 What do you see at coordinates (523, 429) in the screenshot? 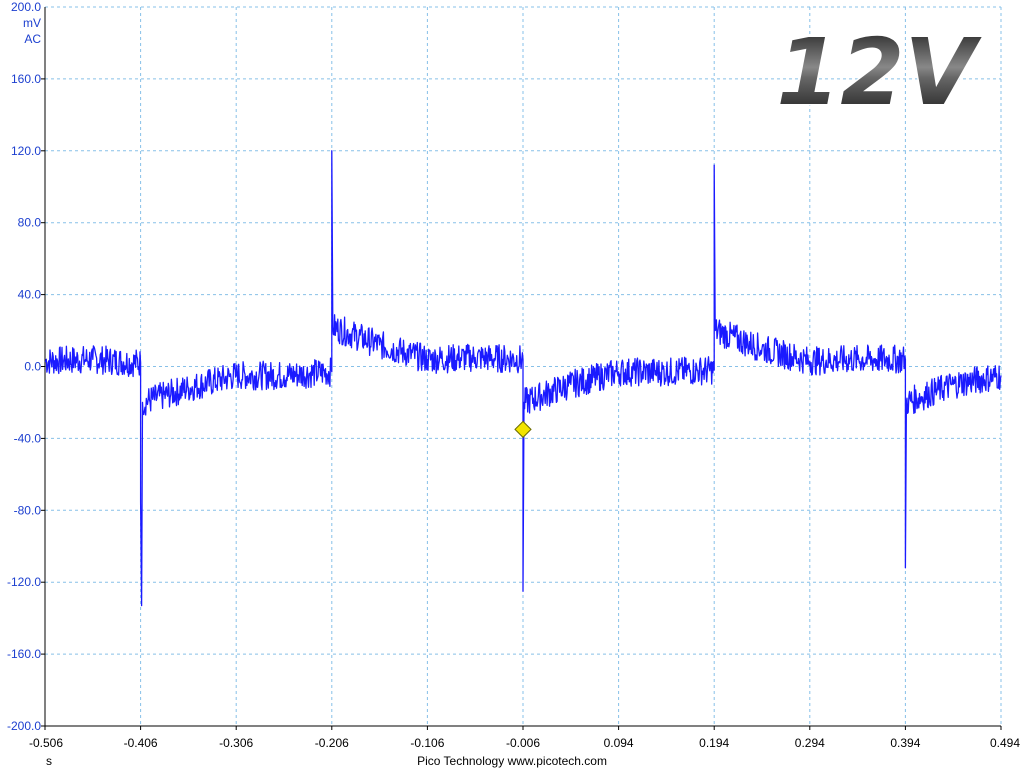
I see `trigger-marker` at bounding box center [523, 429].